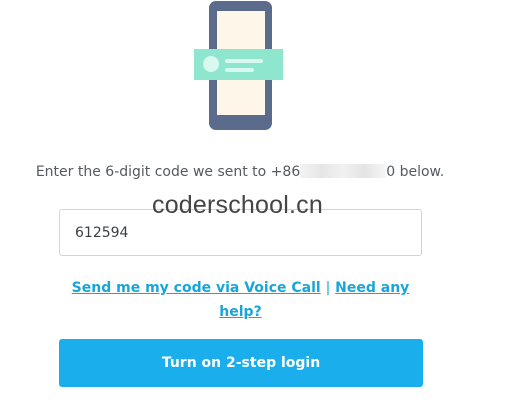  I want to click on redacted-phone-number, so click(343, 171).